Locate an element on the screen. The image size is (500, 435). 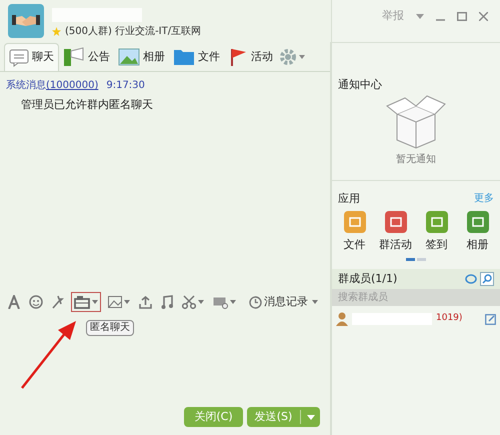
gear-icon is located at coordinates (288, 57).